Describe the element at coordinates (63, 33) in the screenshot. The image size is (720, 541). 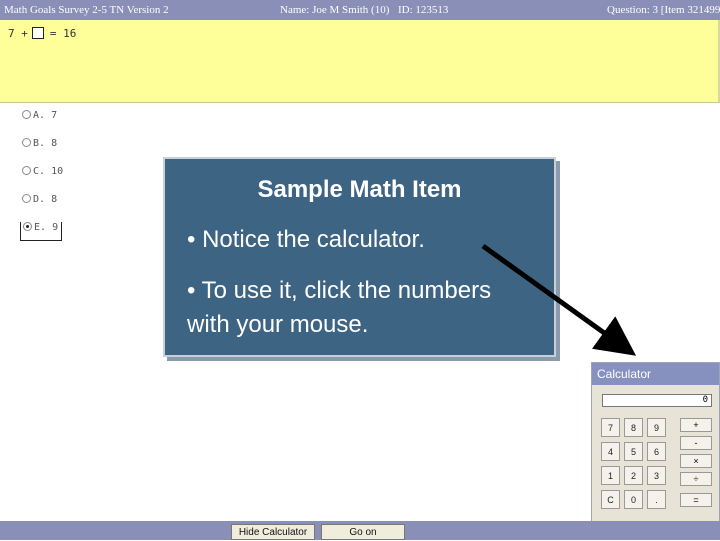
I see `equation-right: = 16` at that location.